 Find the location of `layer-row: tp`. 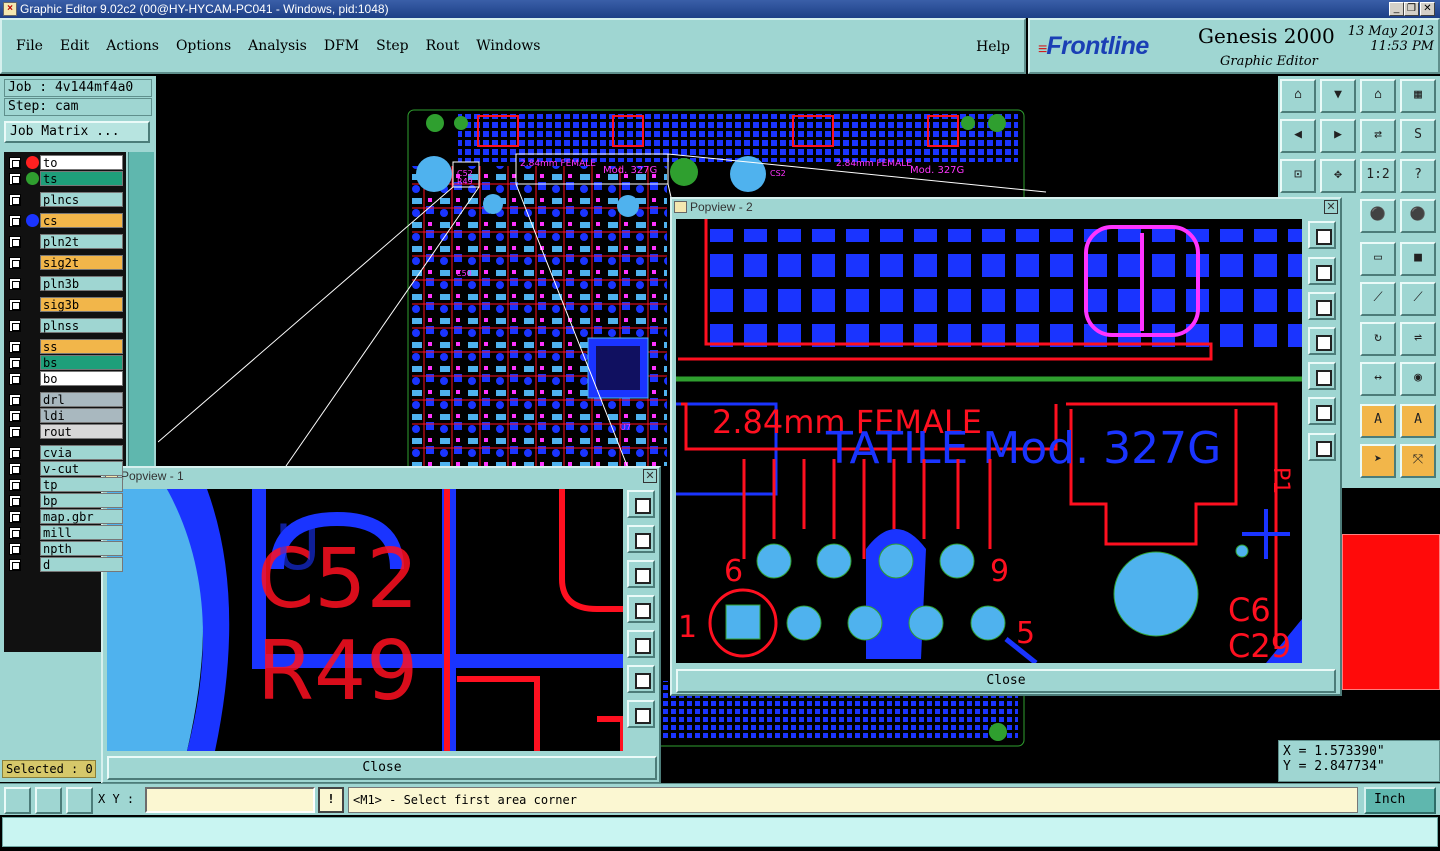

layer-row: tp is located at coordinates (66, 484).